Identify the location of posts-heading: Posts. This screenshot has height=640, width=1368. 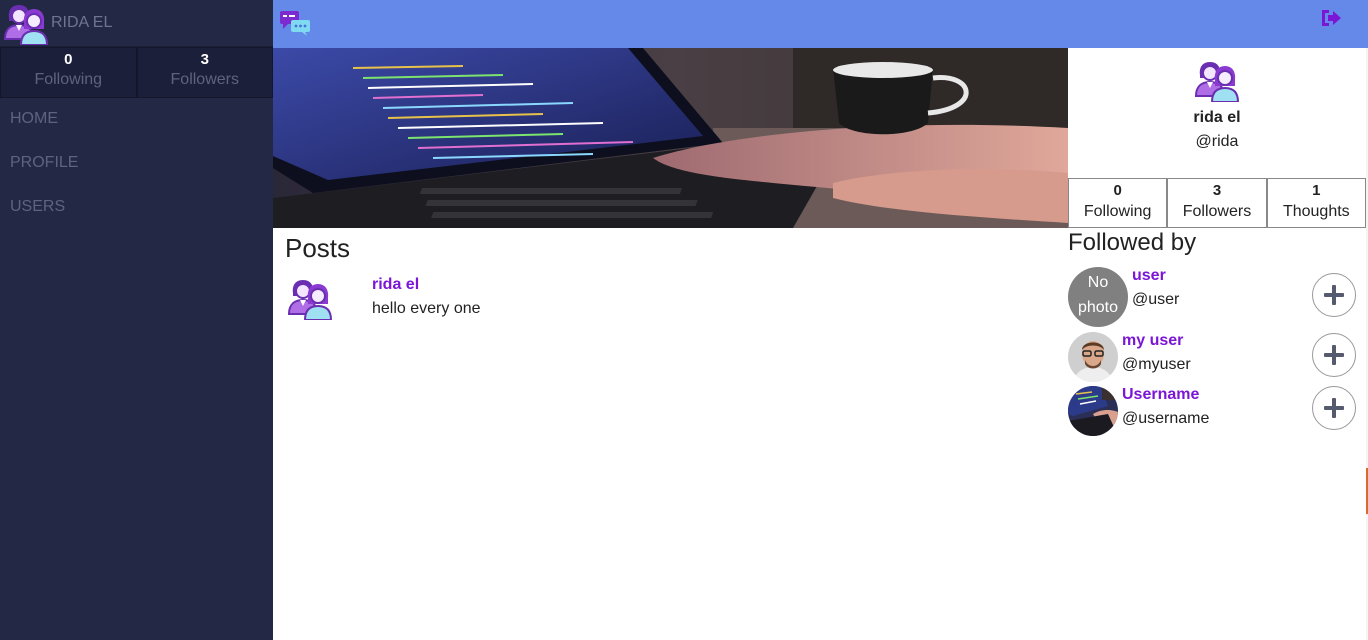
(318, 248).